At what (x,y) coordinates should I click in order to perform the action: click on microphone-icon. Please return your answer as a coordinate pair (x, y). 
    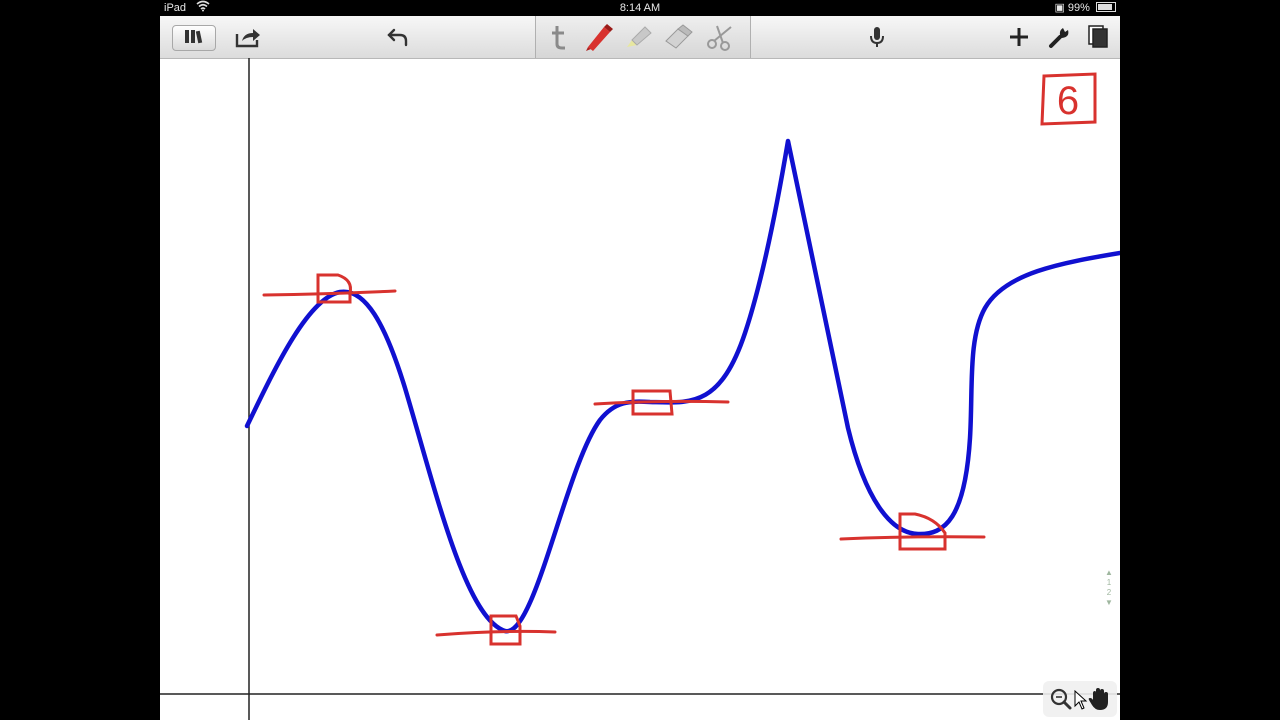
    Looking at the image, I should click on (877, 37).